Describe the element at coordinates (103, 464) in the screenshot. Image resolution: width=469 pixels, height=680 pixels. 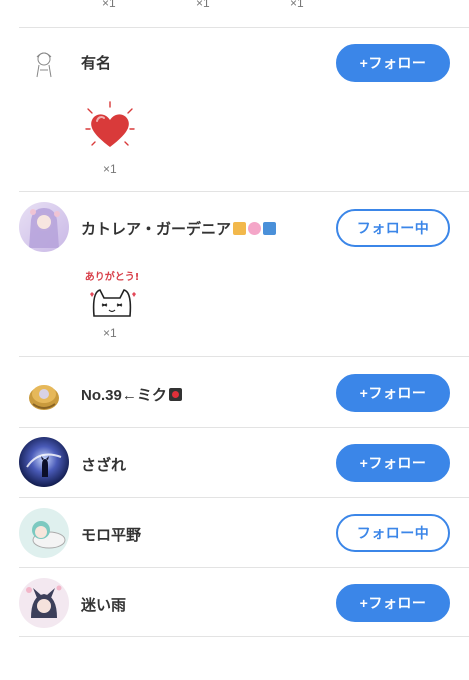
I see `user-name: さざれ` at that location.